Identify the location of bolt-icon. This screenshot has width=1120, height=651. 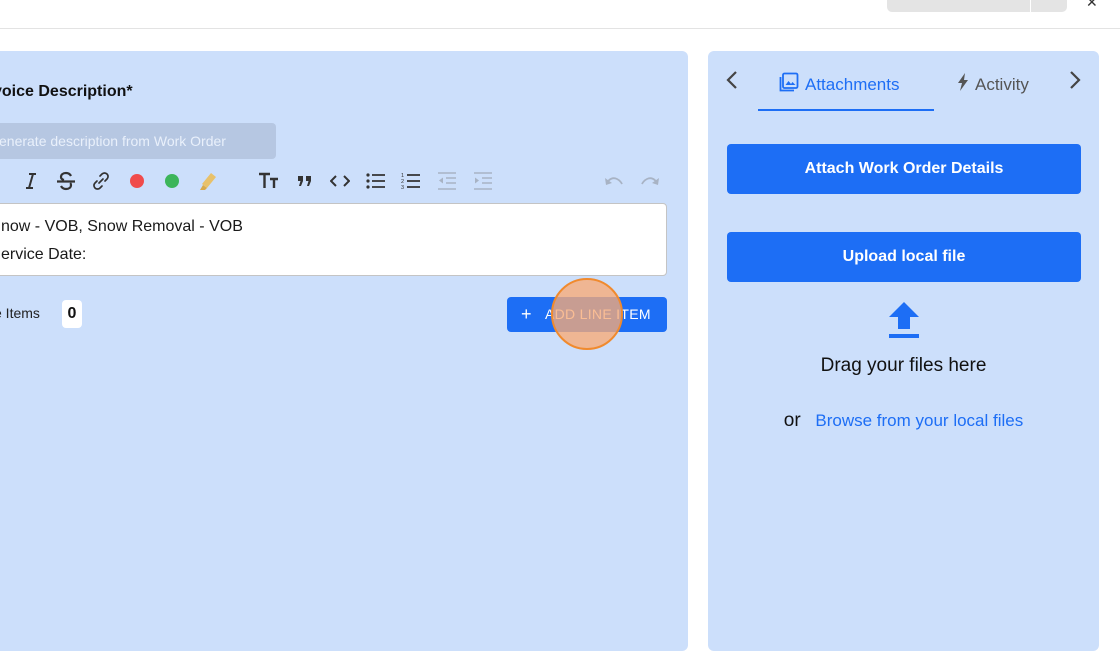
(963, 84).